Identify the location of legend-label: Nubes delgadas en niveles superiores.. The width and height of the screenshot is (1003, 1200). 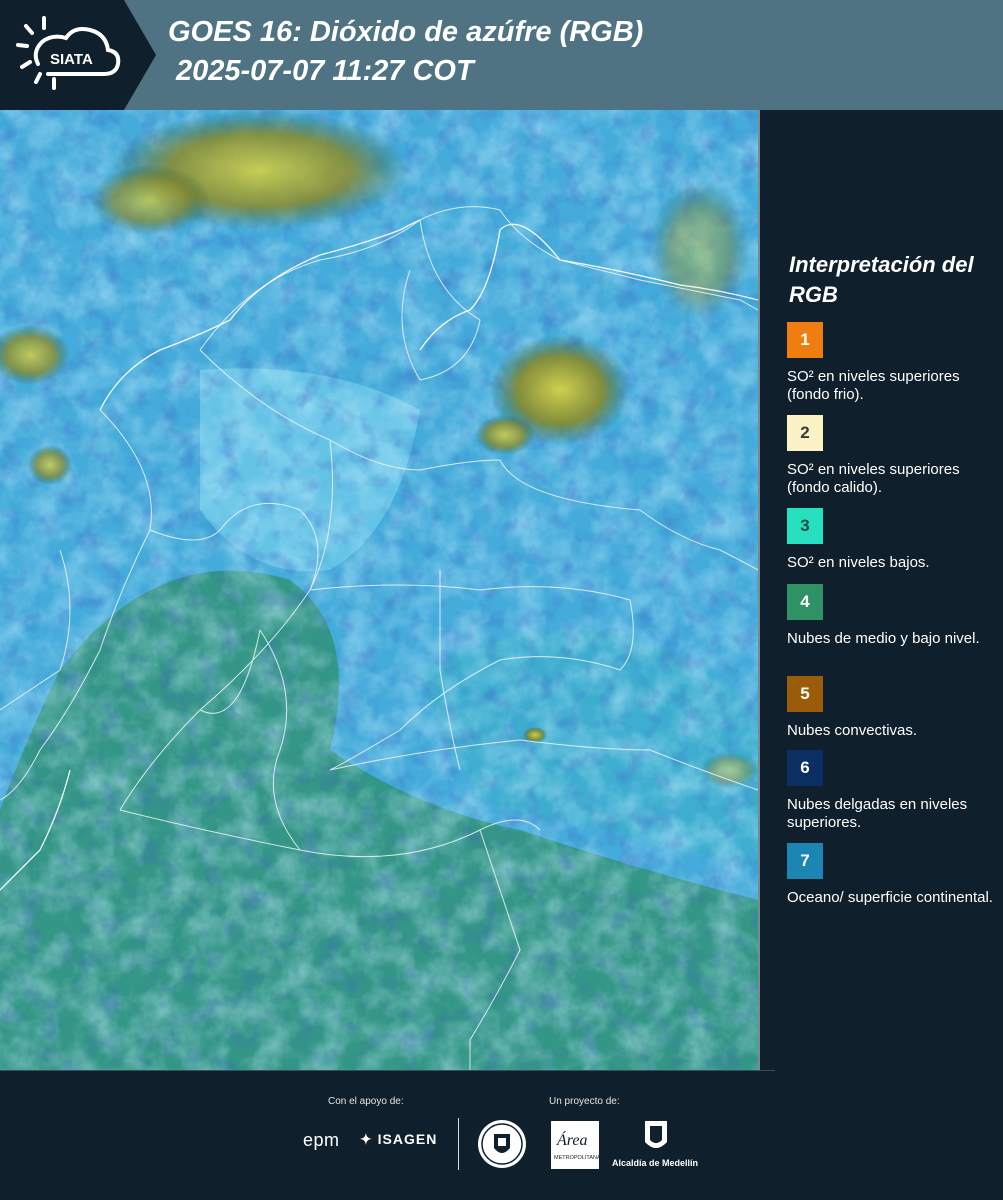
(877, 813).